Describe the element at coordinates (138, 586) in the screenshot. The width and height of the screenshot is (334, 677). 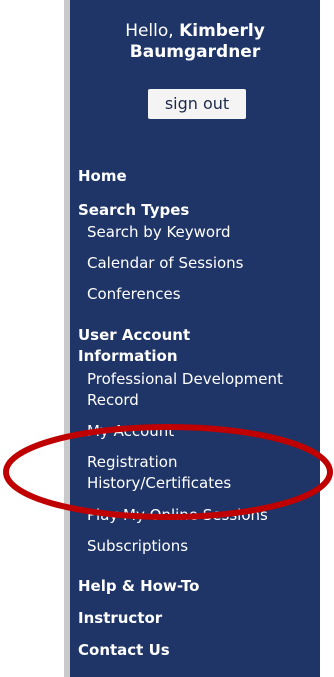
I see `nav-help-and-how-to: Help & How-To` at that location.